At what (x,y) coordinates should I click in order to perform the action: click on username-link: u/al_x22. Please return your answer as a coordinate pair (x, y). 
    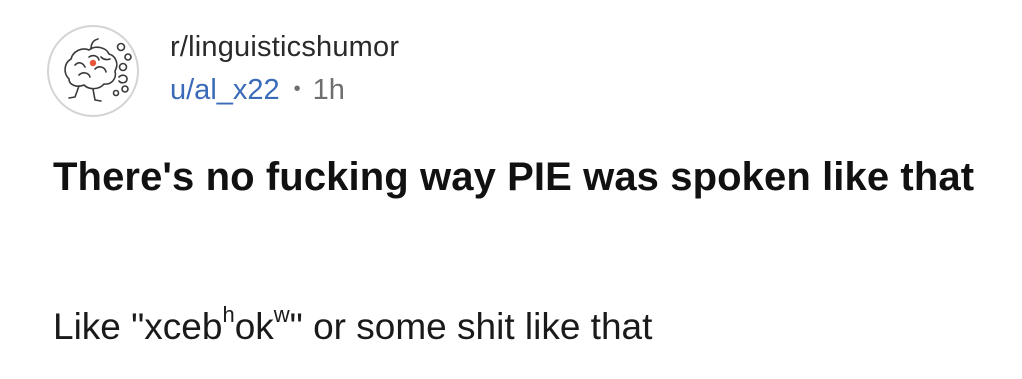
    Looking at the image, I should click on (225, 90).